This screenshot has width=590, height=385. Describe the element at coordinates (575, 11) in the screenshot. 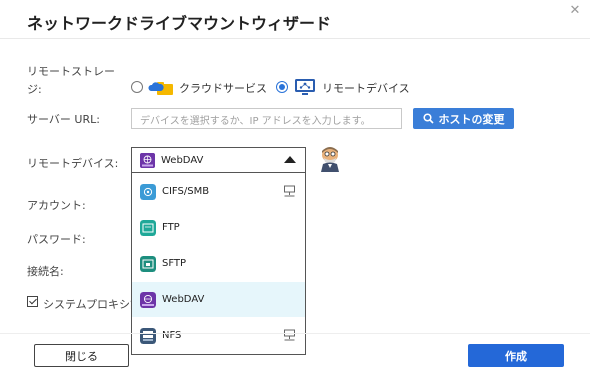

I see `close-icon: ✕` at that location.